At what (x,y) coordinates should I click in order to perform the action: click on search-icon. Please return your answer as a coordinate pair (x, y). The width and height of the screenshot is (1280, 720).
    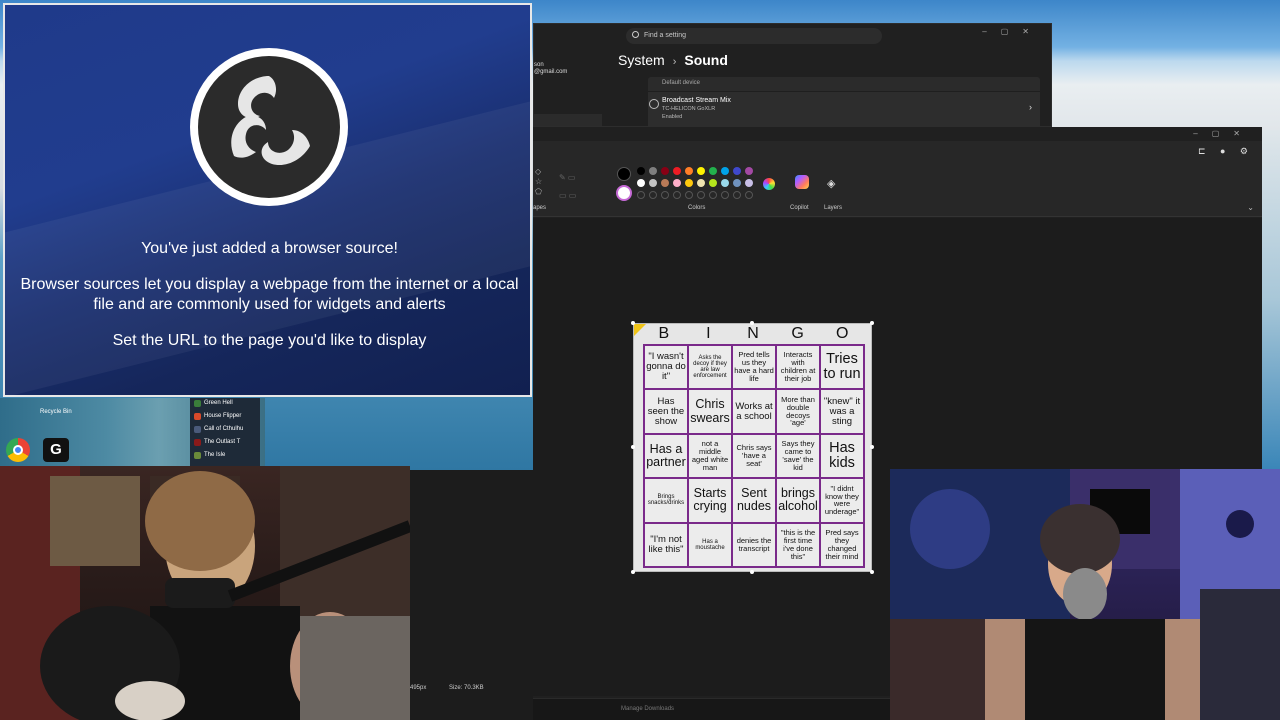
    Looking at the image, I should click on (635, 34).